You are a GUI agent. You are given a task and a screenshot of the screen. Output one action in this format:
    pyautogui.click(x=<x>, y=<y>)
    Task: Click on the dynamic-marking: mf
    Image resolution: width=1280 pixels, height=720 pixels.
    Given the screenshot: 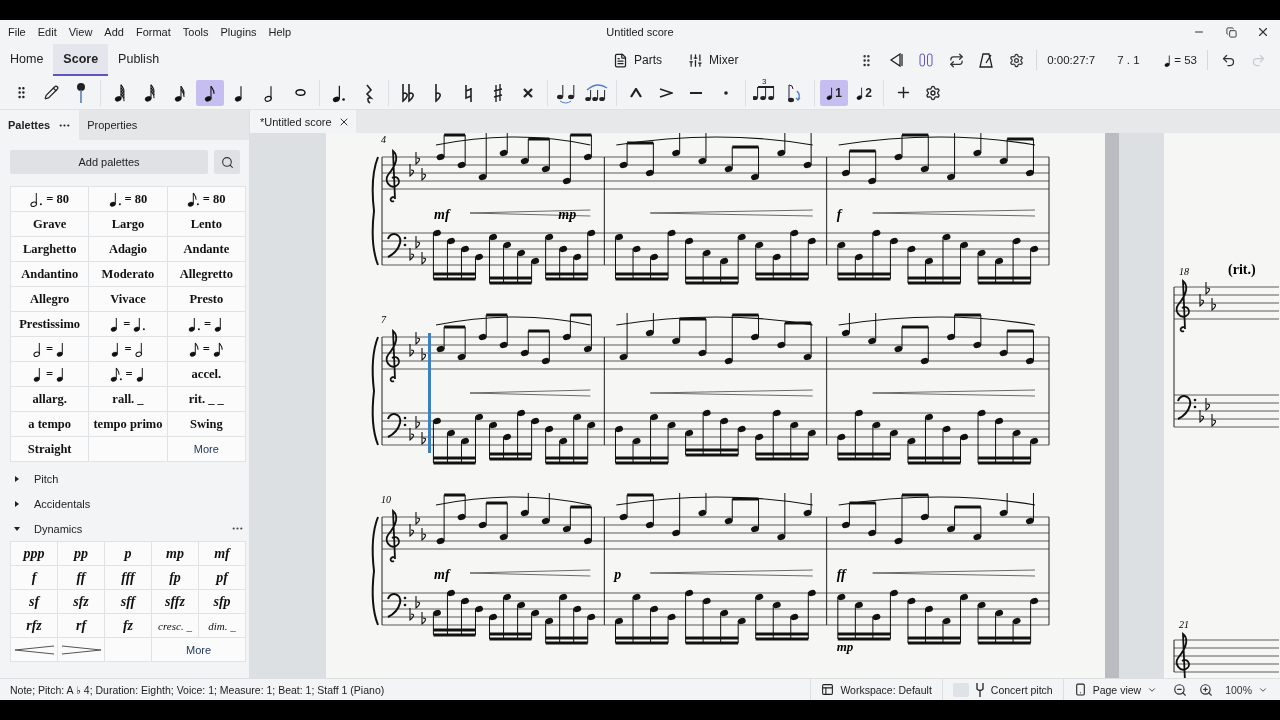 What is the action you would take?
    pyautogui.click(x=442, y=574)
    